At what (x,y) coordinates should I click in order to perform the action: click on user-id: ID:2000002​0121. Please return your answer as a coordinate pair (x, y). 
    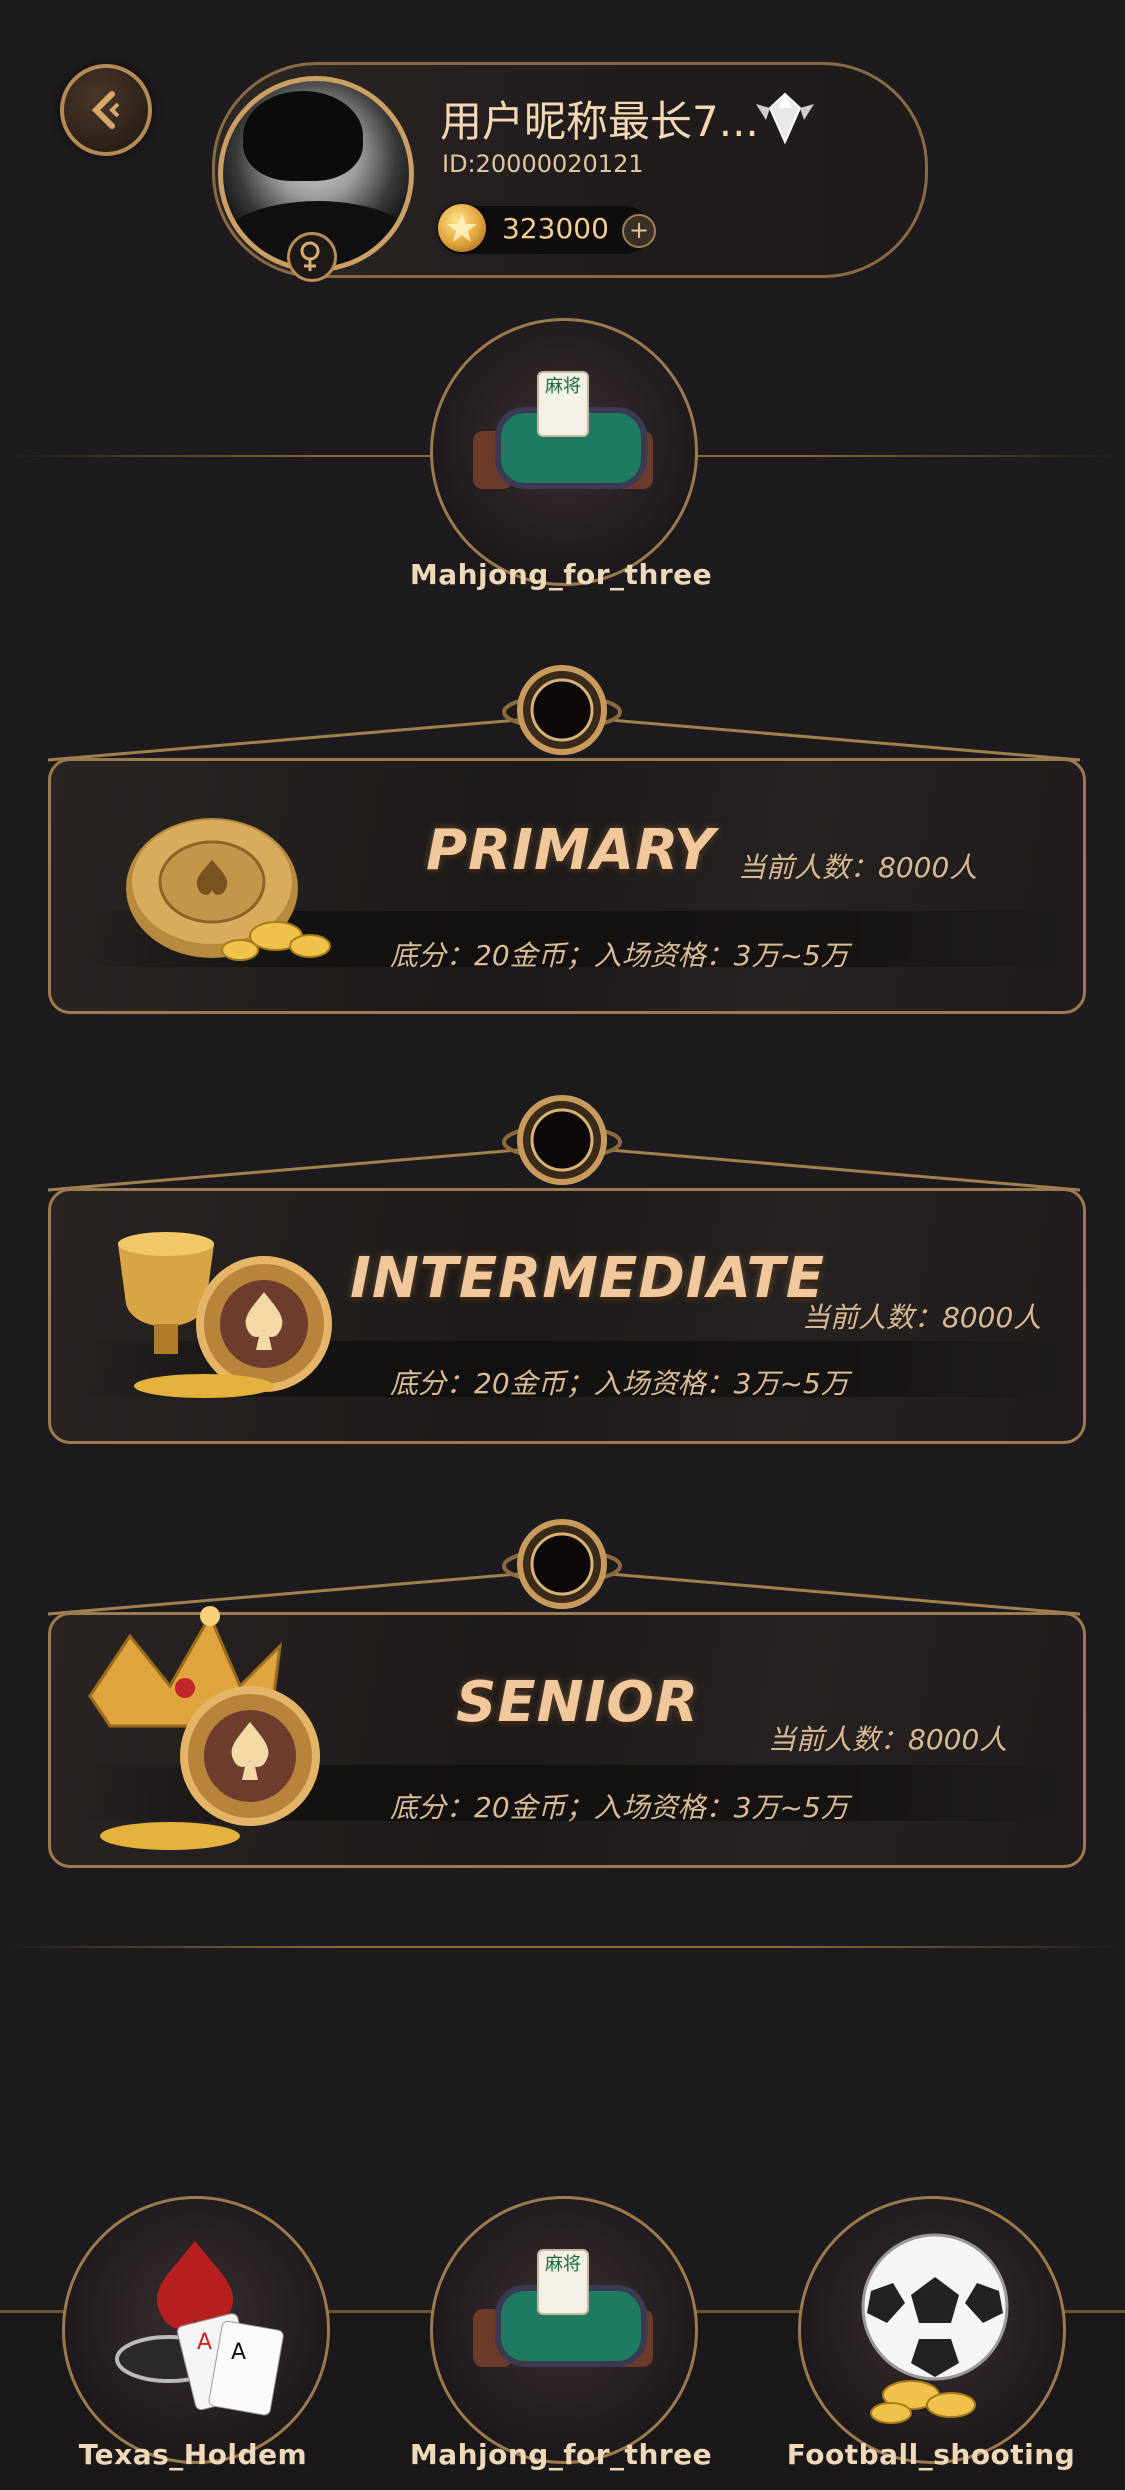
    Looking at the image, I should click on (543, 164).